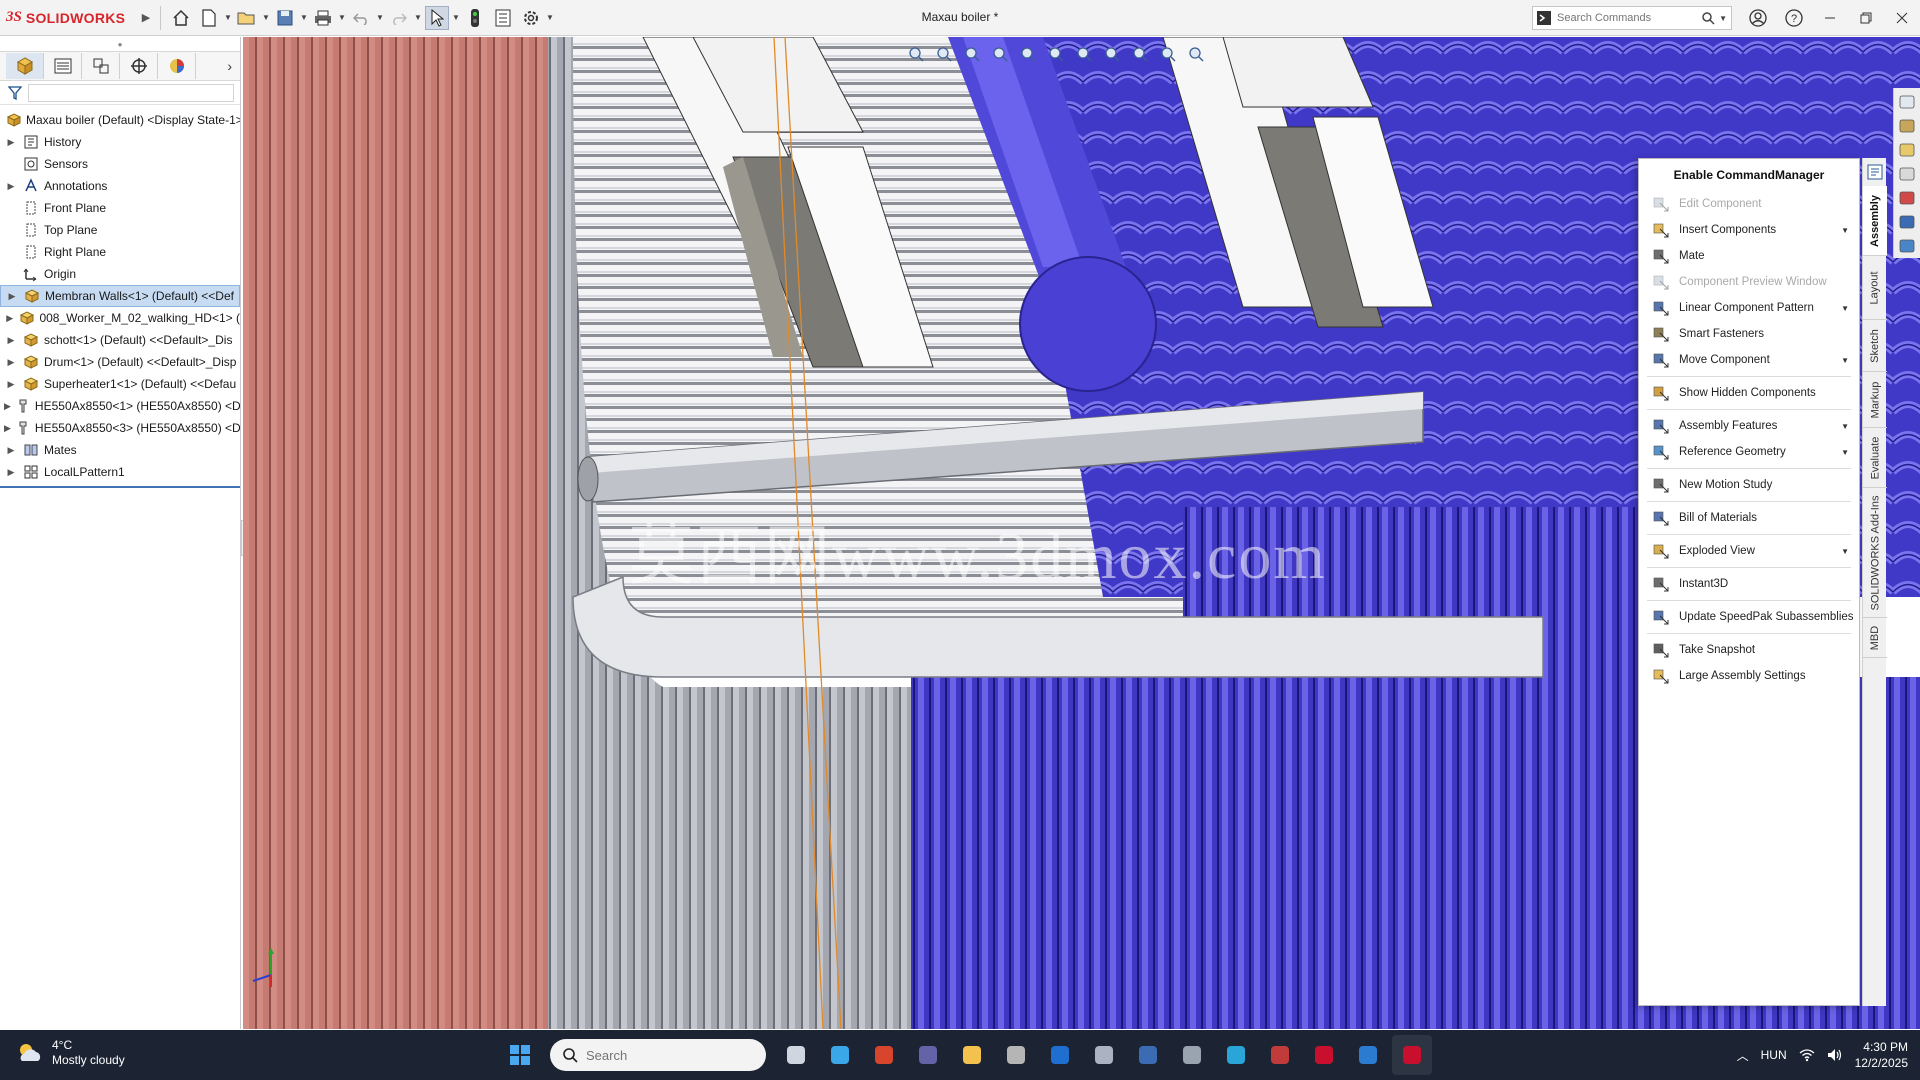 The image size is (1920, 1080). I want to click on section-view-icon, so click(1000, 54).